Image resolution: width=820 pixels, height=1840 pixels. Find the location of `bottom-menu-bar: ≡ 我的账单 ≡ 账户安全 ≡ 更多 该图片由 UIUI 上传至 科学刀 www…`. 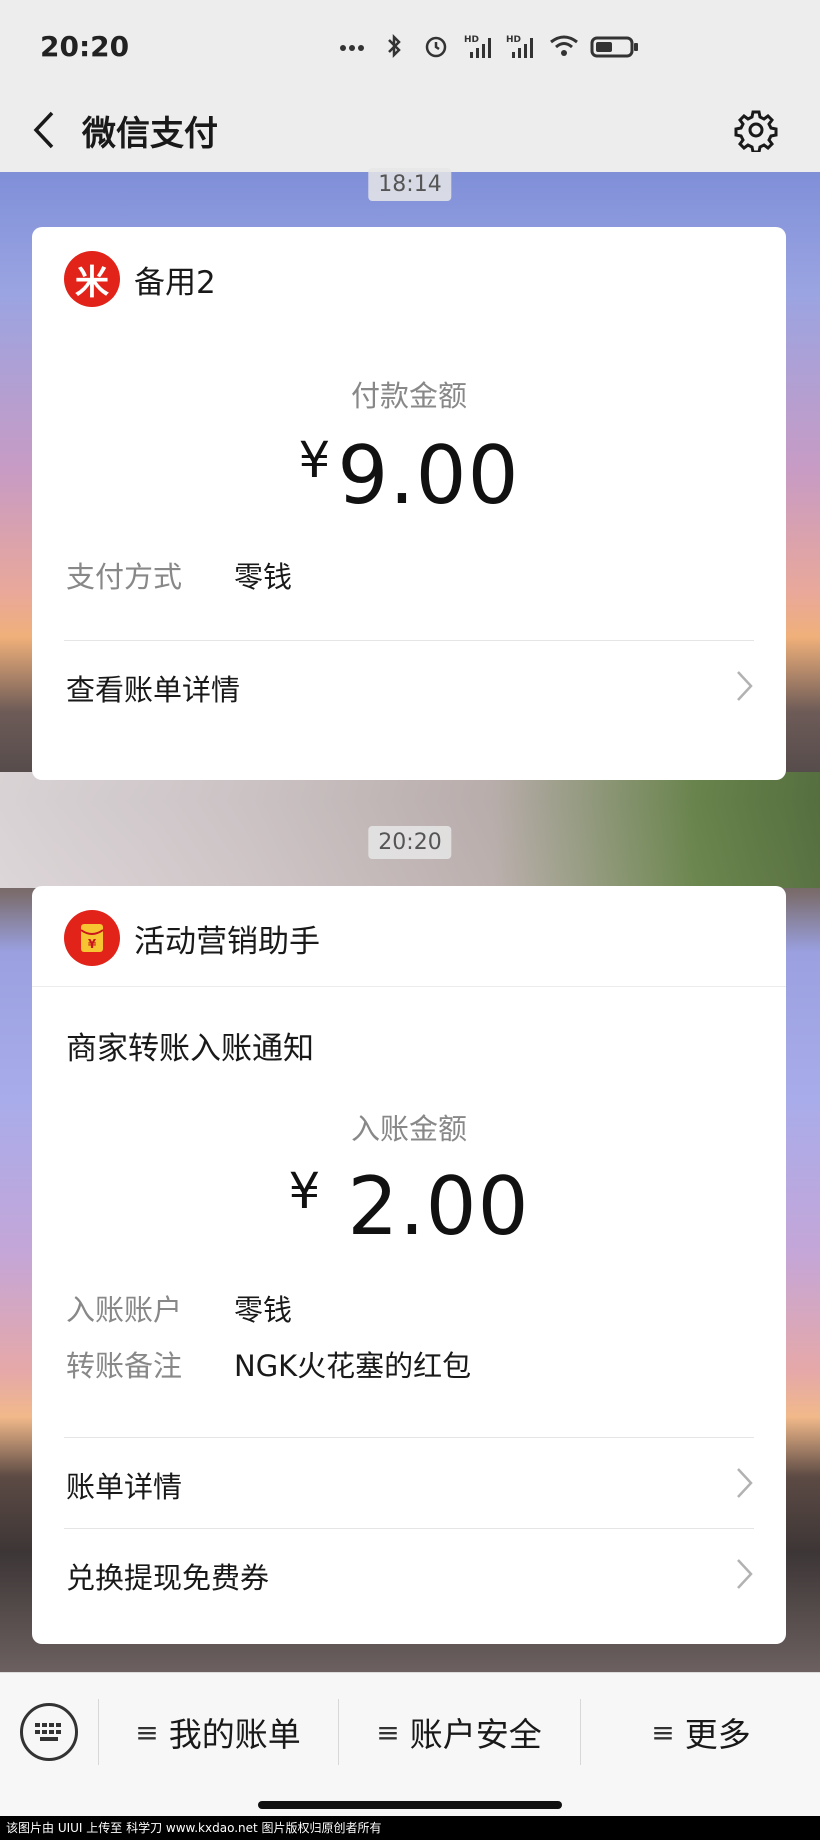

bottom-menu-bar: ≡ 我的账单 ≡ 账户安全 ≡ 更多 该图片由 UIUI 上传至 科学刀 www… is located at coordinates (410, 1756).